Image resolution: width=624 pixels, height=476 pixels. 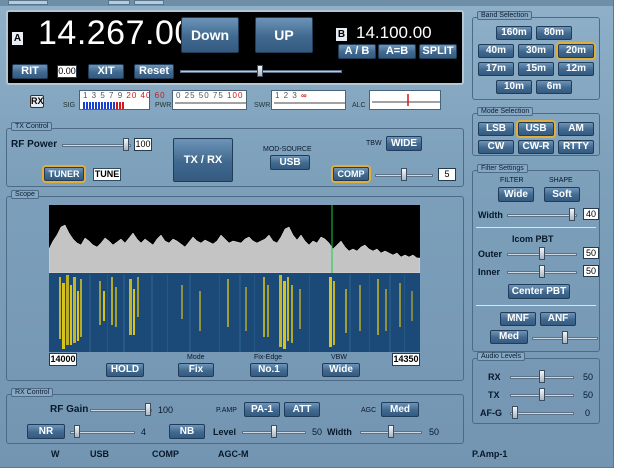 What do you see at coordinates (284, 35) in the screenshot?
I see `up-button: UP` at bounding box center [284, 35].